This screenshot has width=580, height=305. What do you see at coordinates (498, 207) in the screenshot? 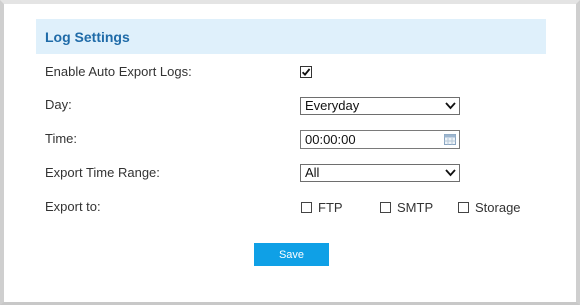
I see `export-storage-label: Storage` at bounding box center [498, 207].